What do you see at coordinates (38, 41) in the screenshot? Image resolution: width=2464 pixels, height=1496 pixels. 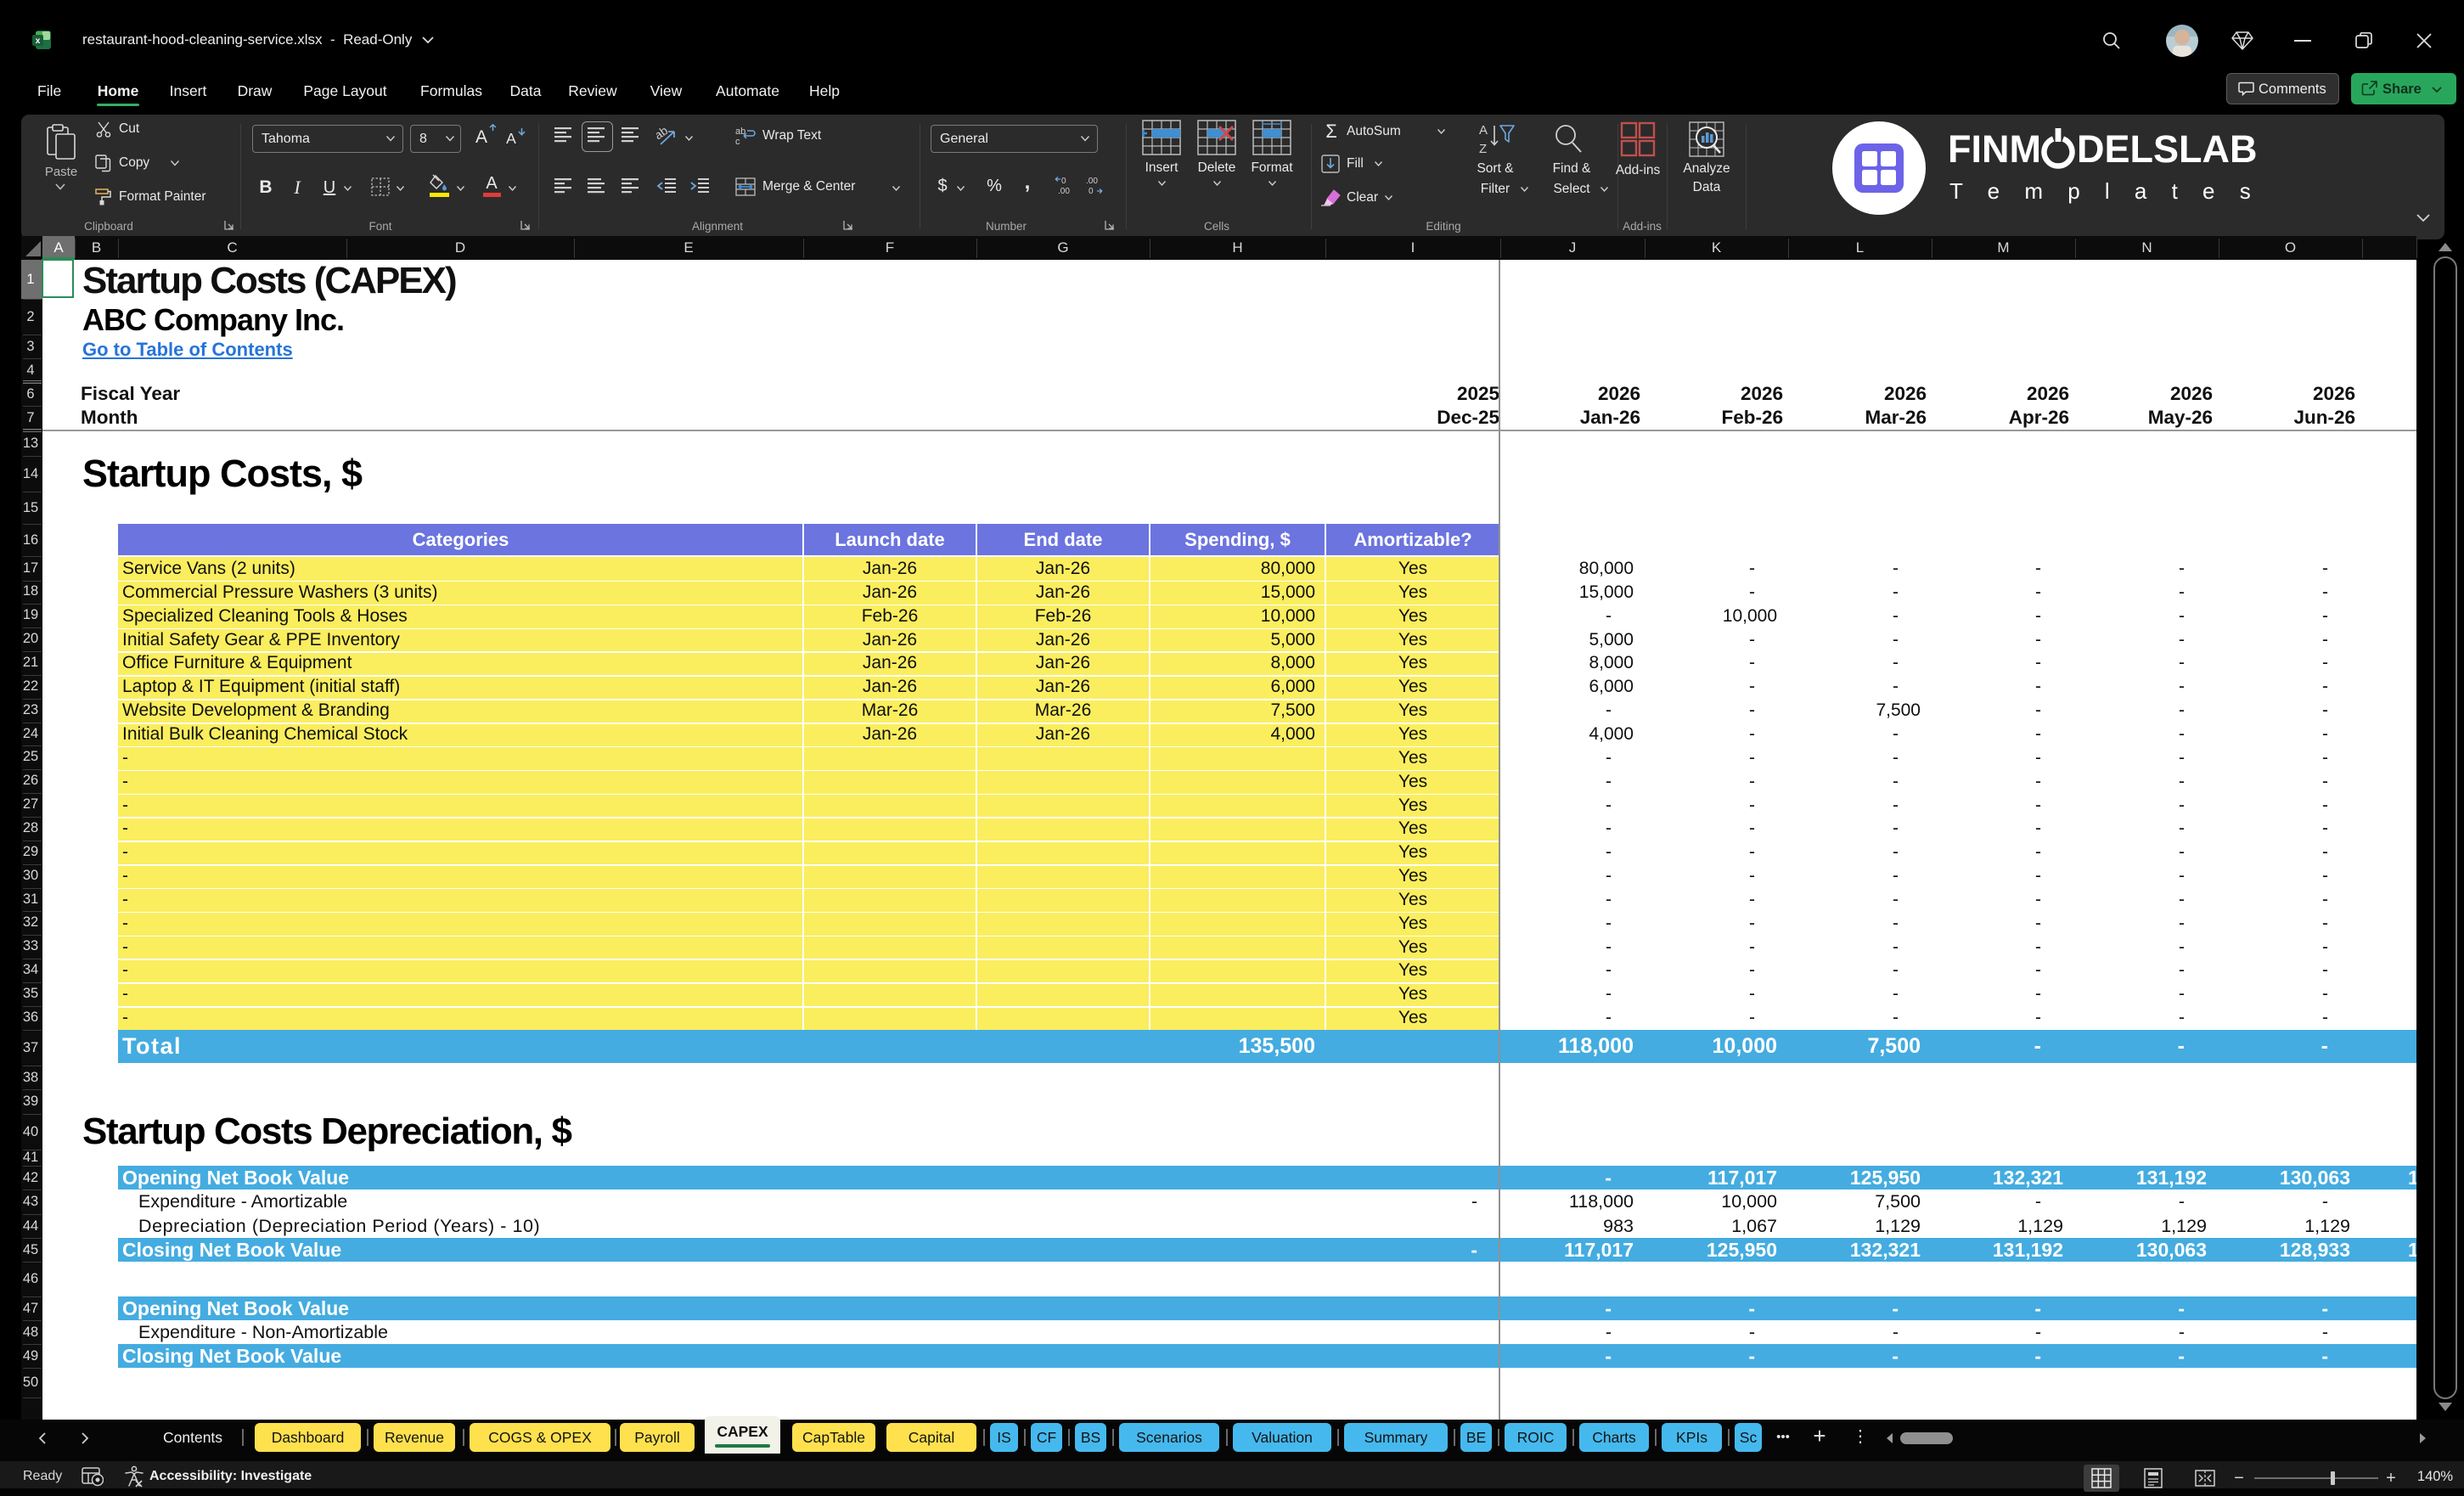 I see `svg-text: x` at bounding box center [38, 41].